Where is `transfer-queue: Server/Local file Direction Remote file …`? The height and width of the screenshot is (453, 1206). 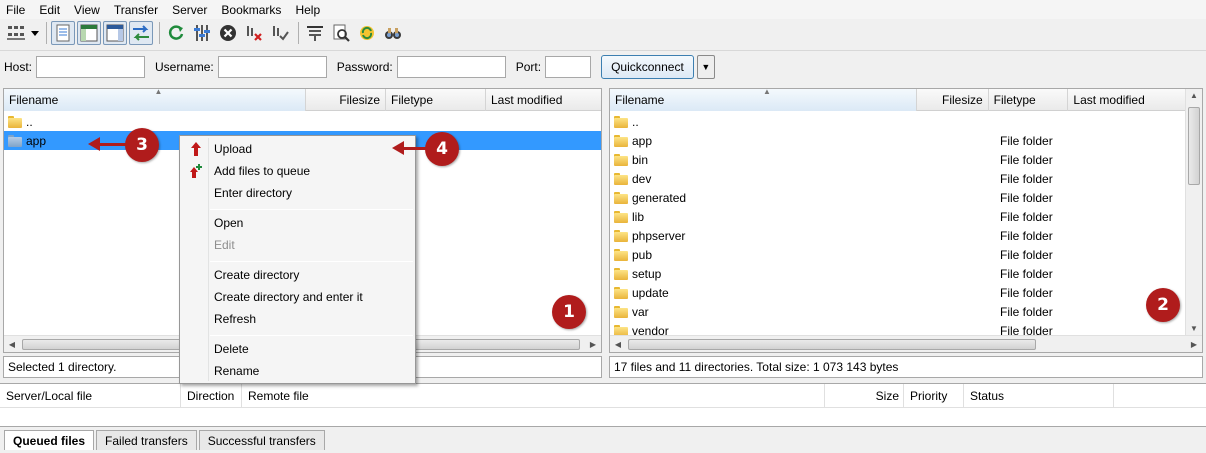
transfer-queue: Server/Local file Direction Remote file … is located at coordinates (603, 405).